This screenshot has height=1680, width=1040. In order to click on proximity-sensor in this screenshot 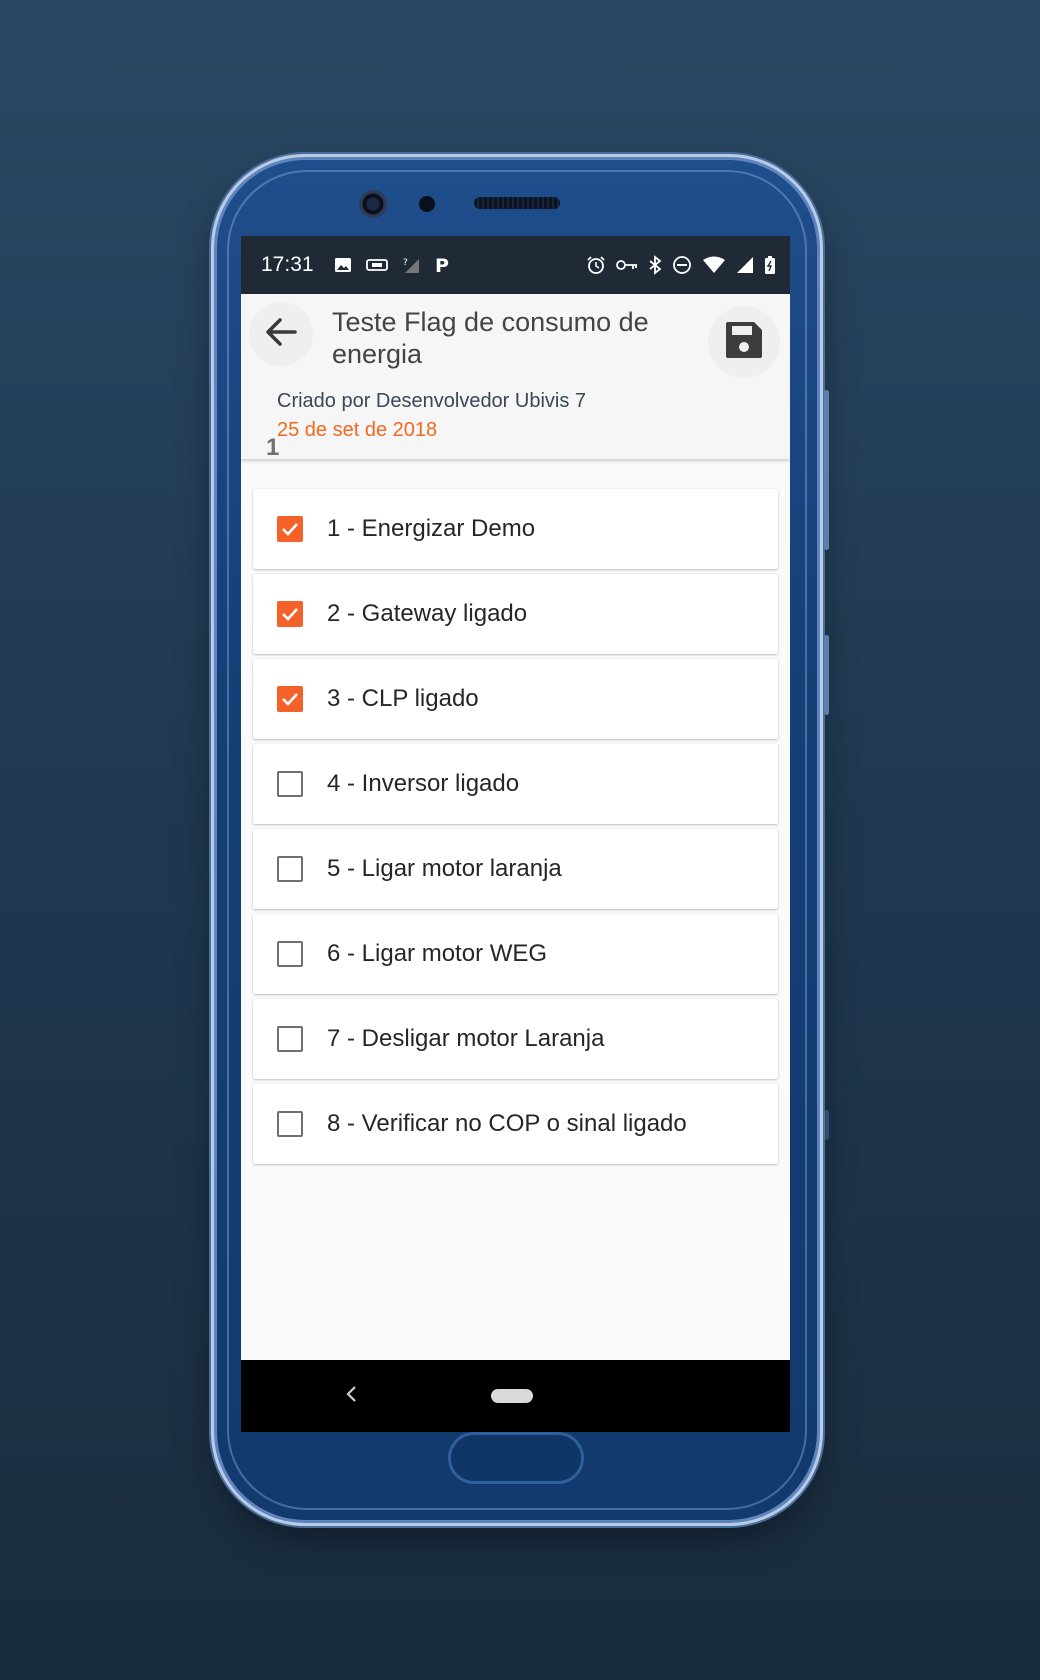, I will do `click(427, 204)`.